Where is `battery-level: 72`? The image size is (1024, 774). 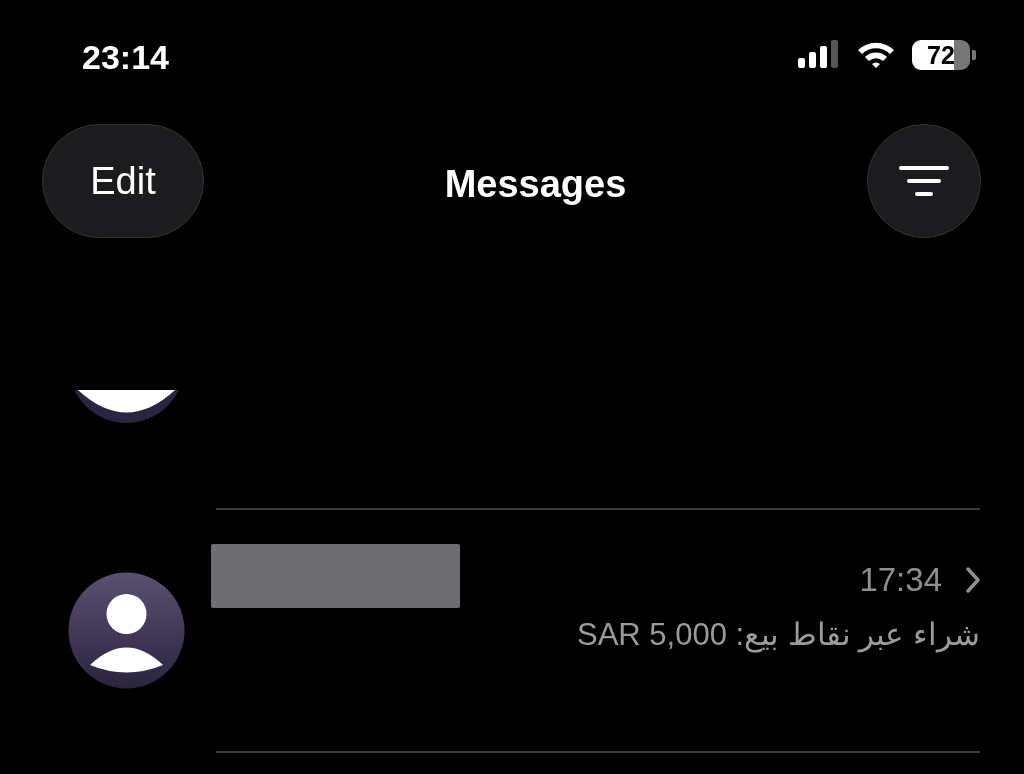 battery-level: 72 is located at coordinates (941, 55).